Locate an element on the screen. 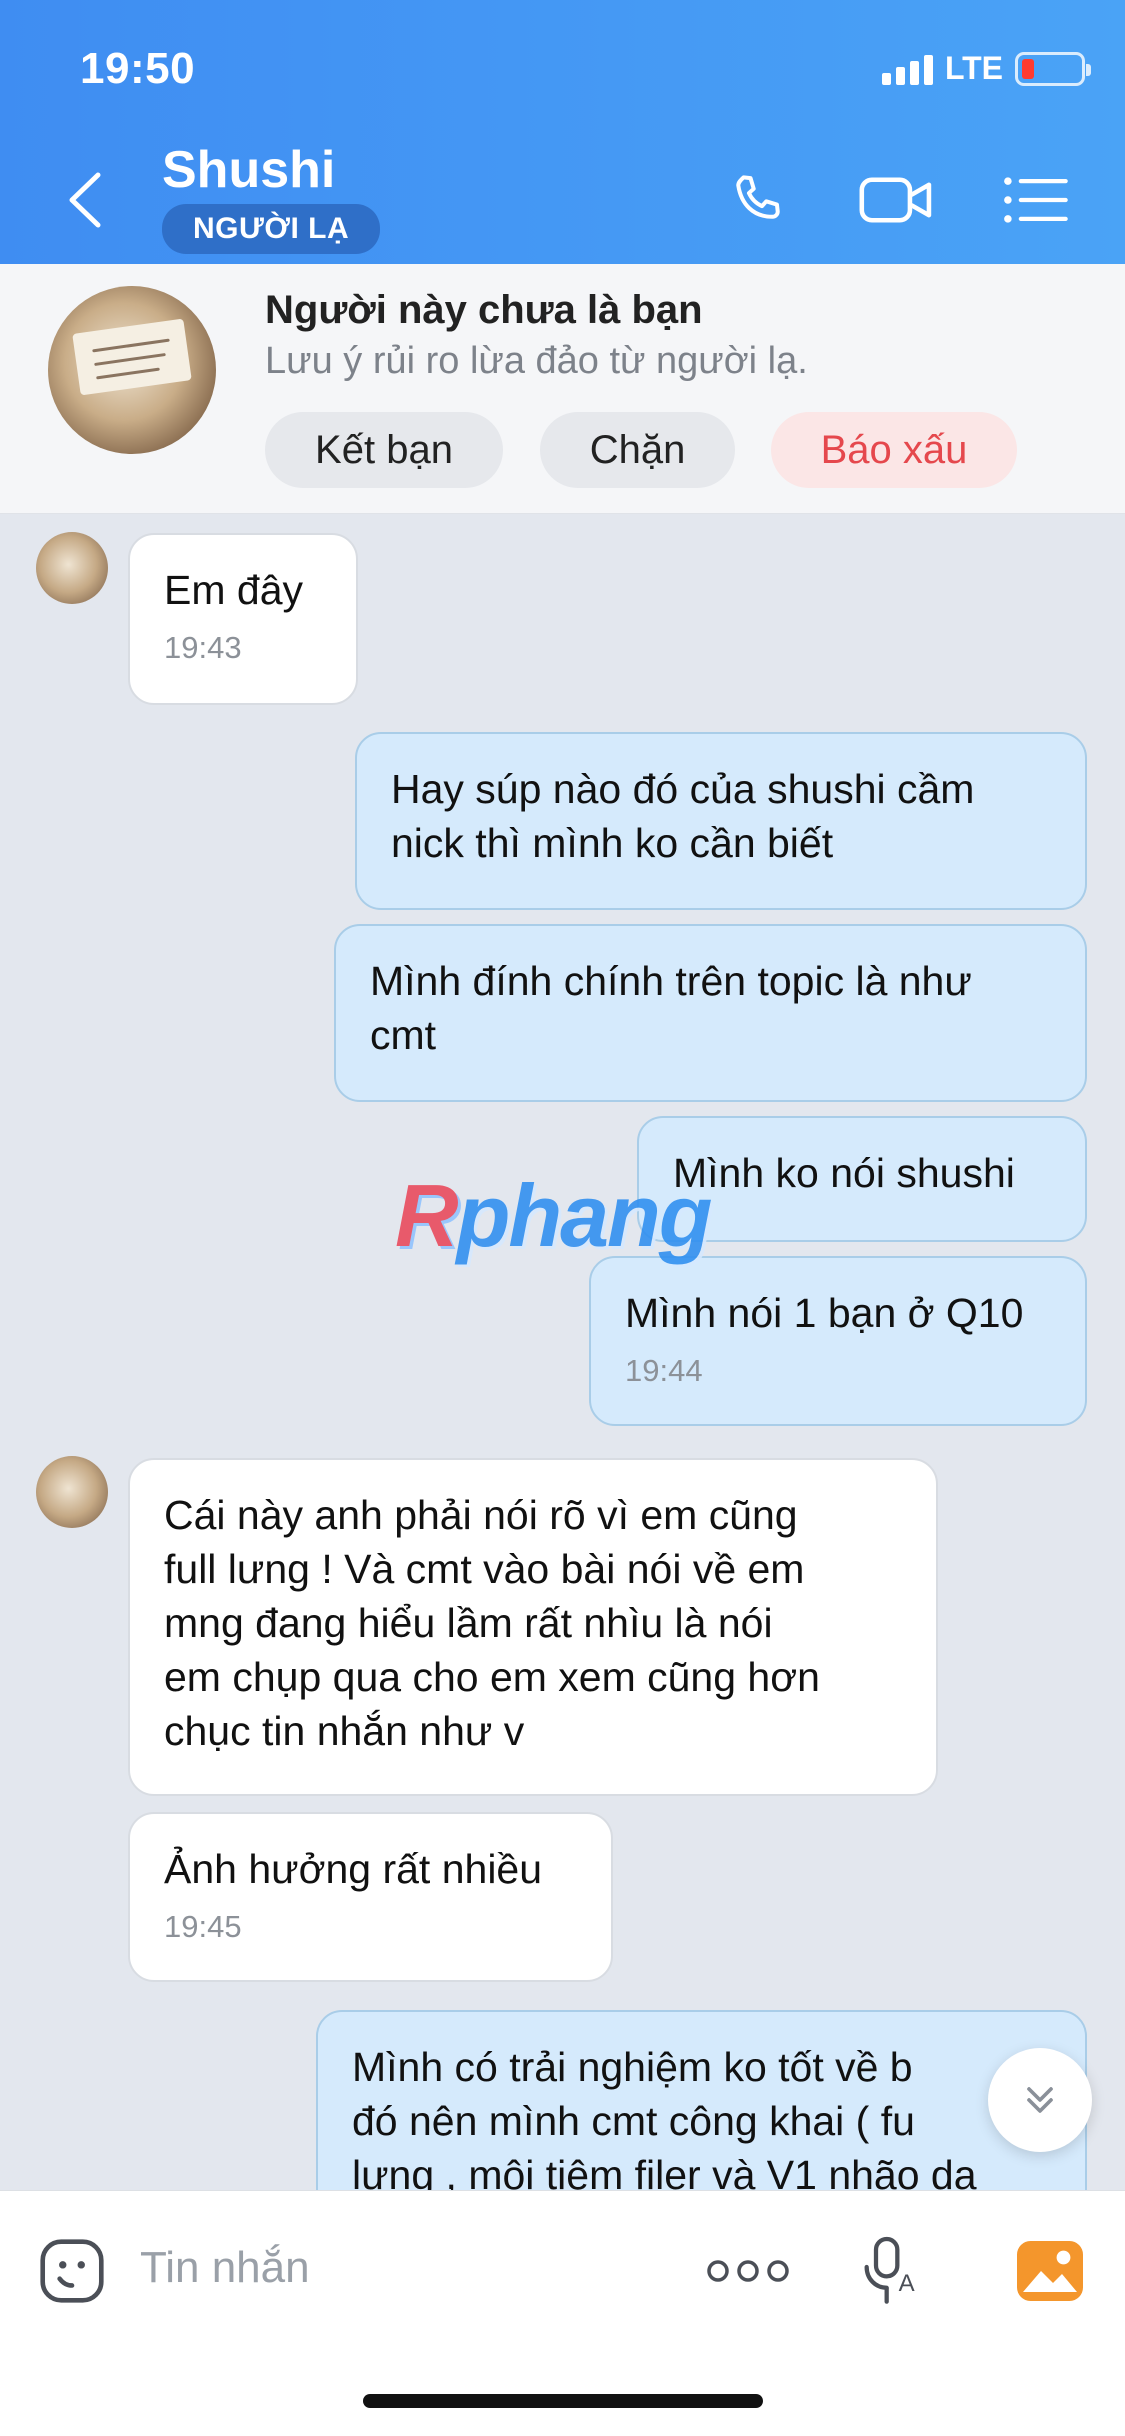 Image resolution: width=1125 pixels, height=2436 pixels. message-time: 19:44 is located at coordinates (664, 1370).